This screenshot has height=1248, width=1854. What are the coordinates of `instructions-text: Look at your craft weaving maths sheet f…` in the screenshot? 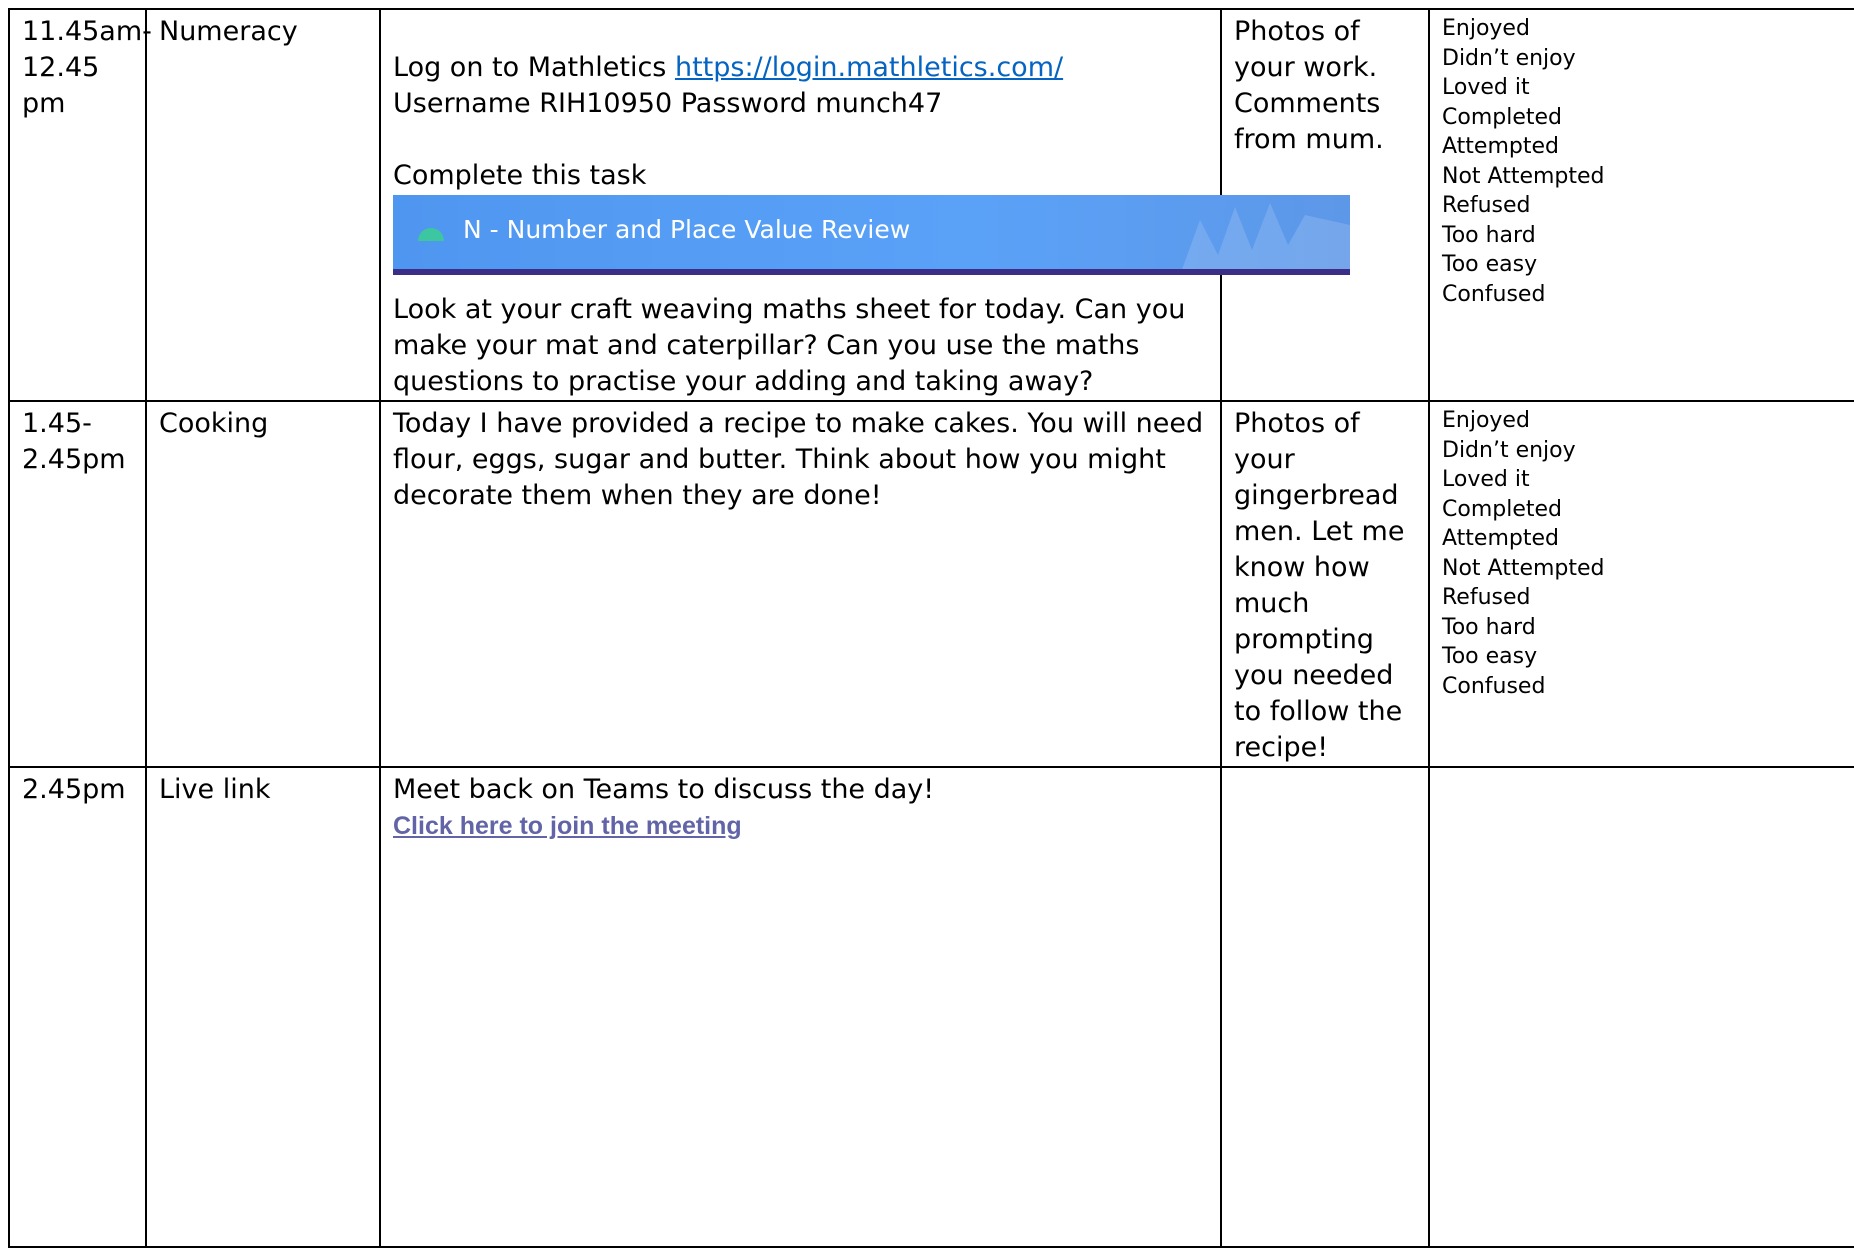 It's located at (789, 345).